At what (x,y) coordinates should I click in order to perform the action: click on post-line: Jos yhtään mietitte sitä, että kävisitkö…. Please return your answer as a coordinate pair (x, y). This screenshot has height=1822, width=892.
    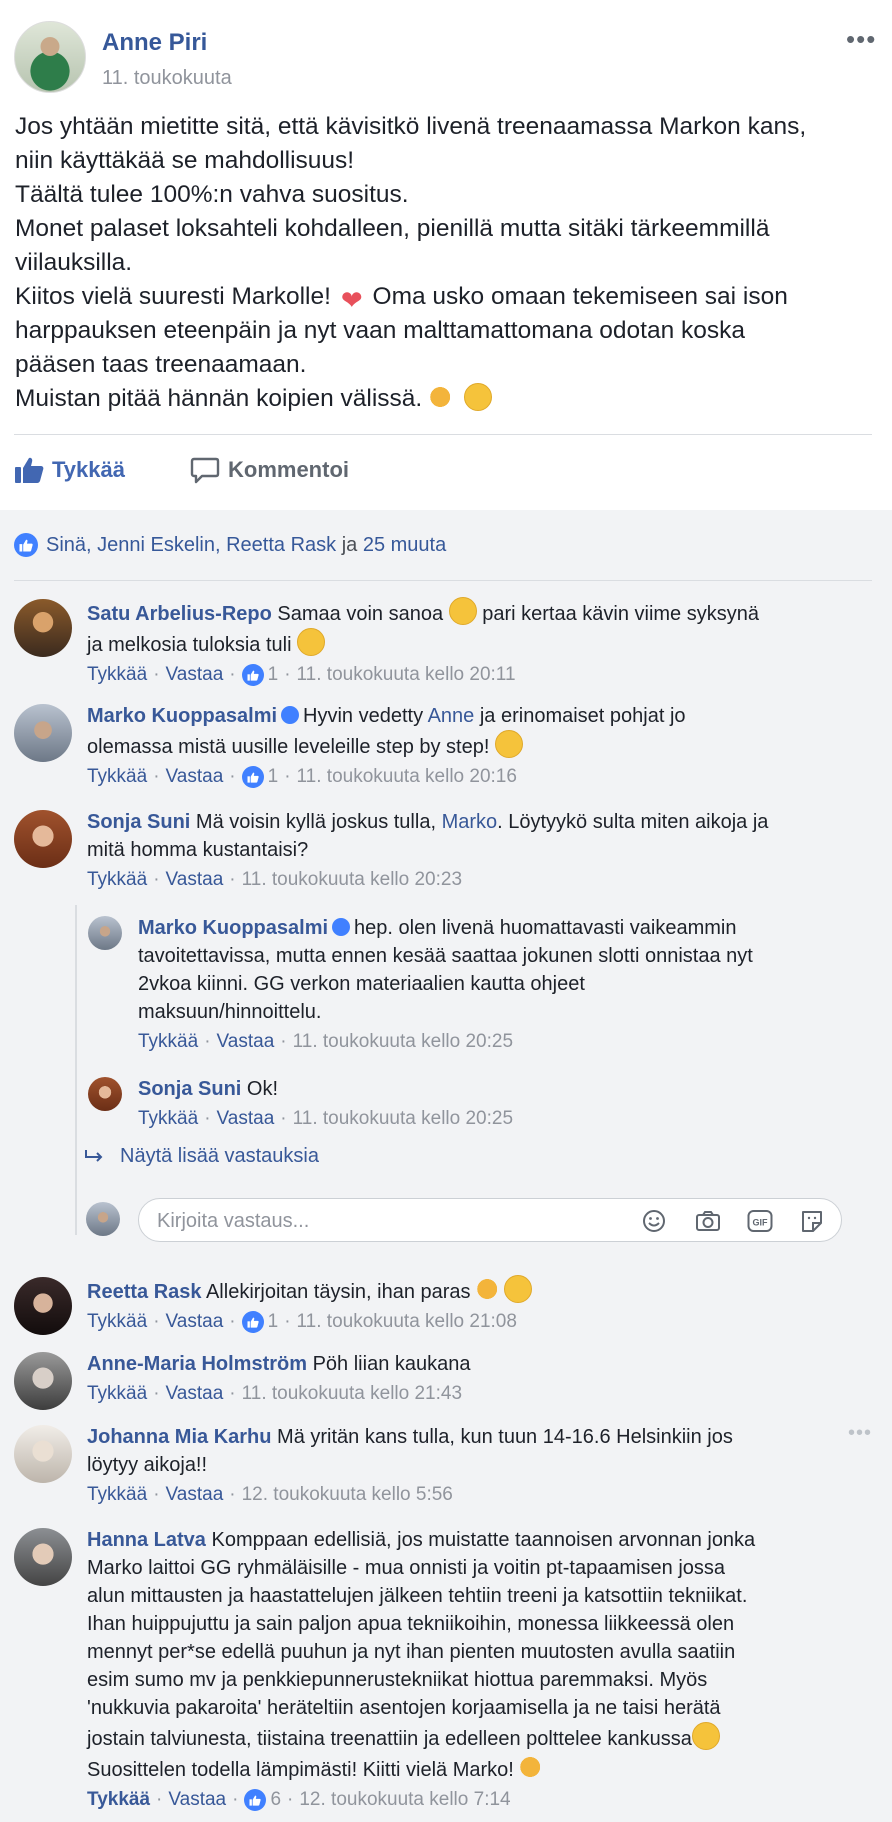
    Looking at the image, I should click on (411, 126).